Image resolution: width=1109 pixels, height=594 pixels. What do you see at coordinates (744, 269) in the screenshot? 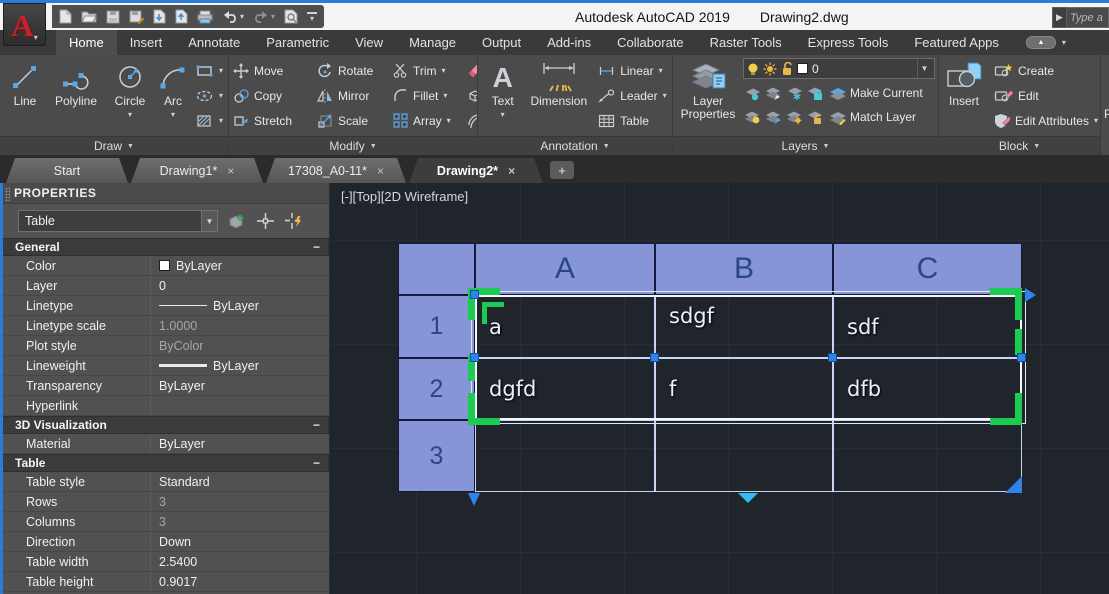
I see `table-col-header-b: B` at bounding box center [744, 269].